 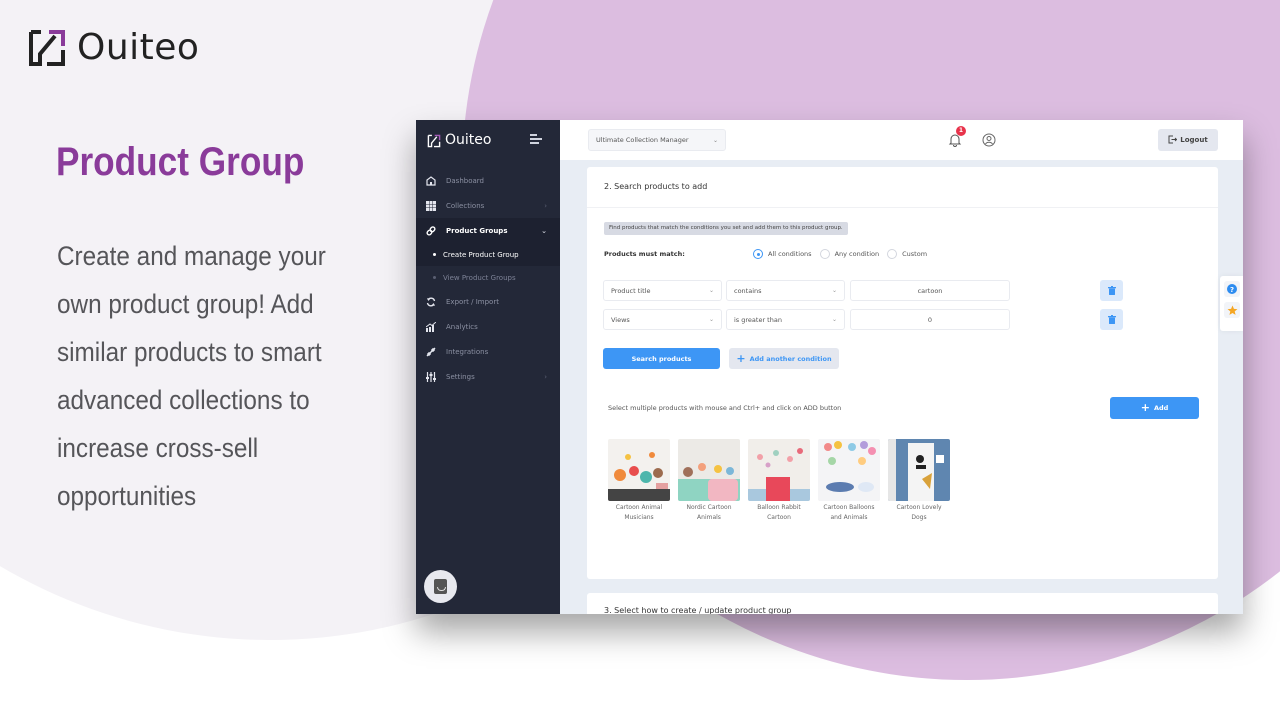 I want to click on grid-icon, so click(x=431, y=205).